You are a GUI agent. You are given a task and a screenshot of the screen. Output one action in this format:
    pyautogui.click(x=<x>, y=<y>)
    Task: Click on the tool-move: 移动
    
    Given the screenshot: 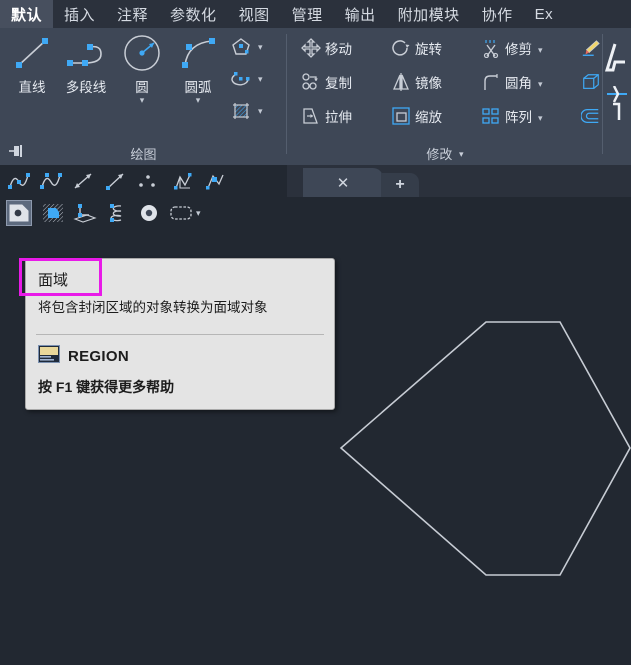 What is the action you would take?
    pyautogui.click(x=344, y=48)
    